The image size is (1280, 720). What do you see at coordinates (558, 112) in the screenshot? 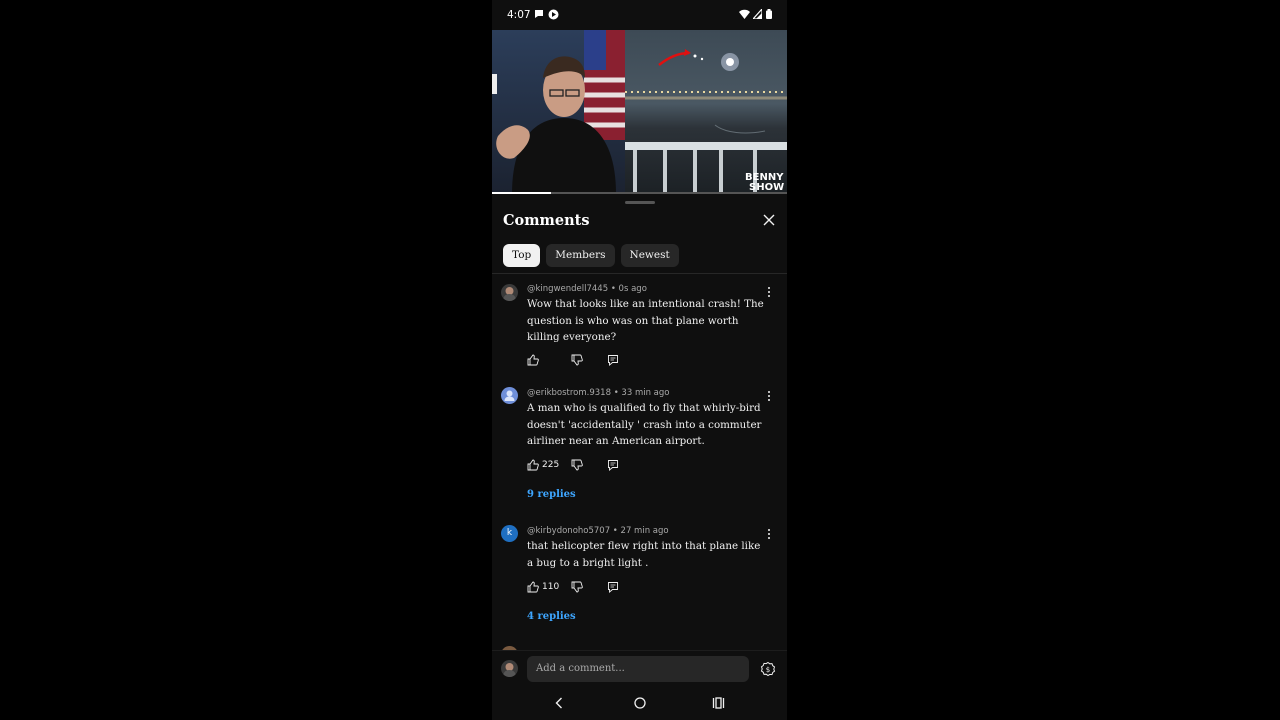
I see `host-video-pane` at bounding box center [558, 112].